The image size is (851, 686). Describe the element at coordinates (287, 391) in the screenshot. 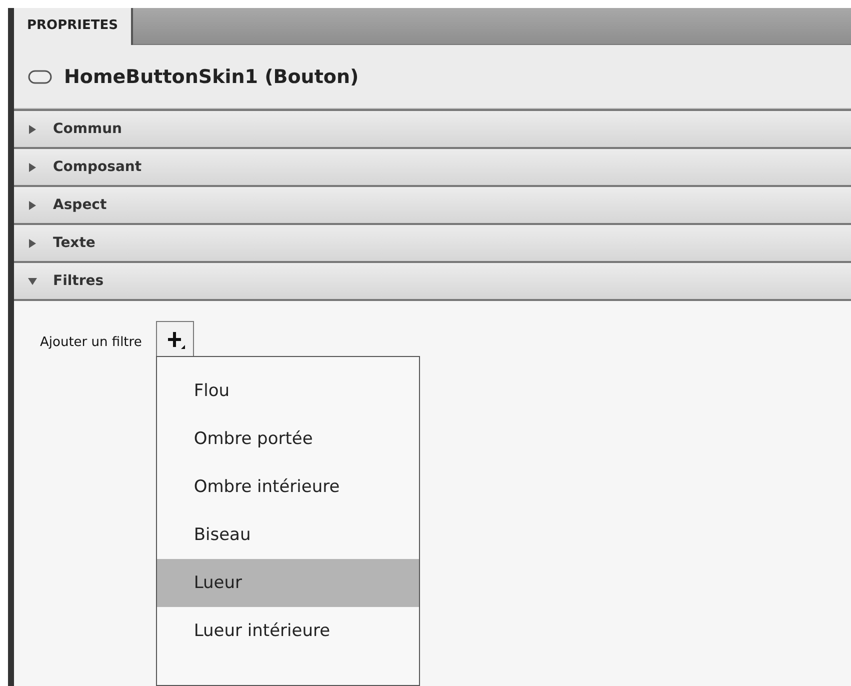

I see `menu-item: Flou` at that location.